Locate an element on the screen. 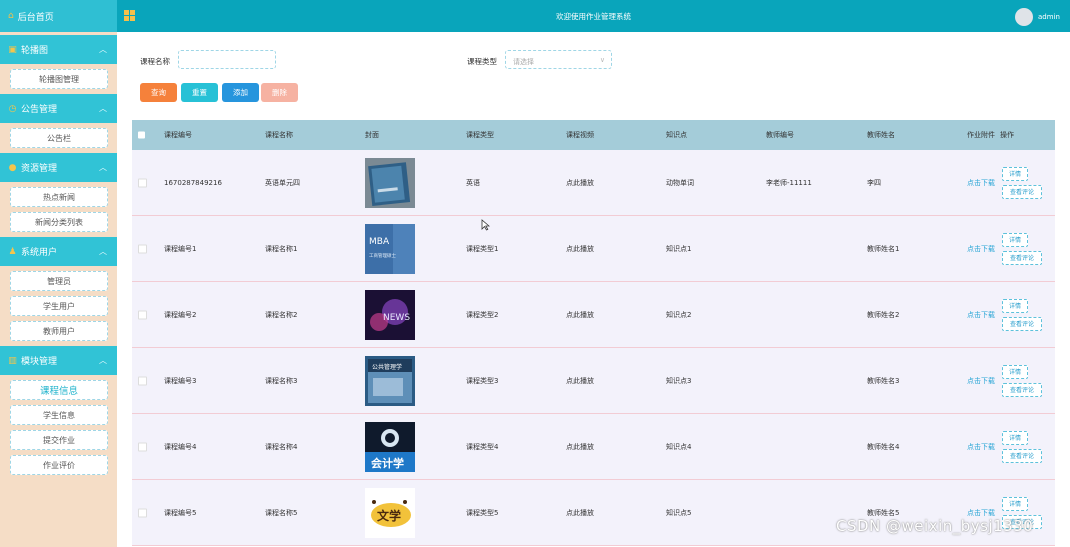 The image size is (1070, 547). cell-knowledge: 知识点5 is located at coordinates (679, 512).